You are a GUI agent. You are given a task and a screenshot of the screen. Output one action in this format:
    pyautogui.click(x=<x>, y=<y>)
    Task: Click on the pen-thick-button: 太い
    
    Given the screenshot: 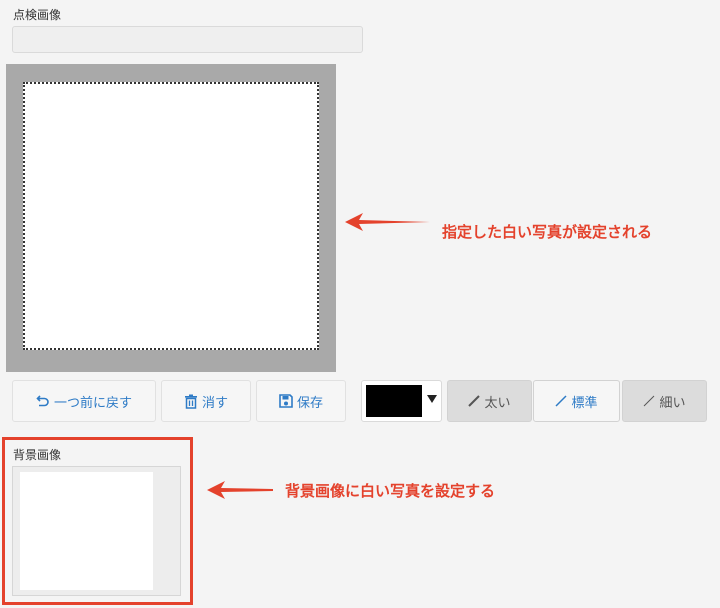 What is the action you would take?
    pyautogui.click(x=489, y=401)
    